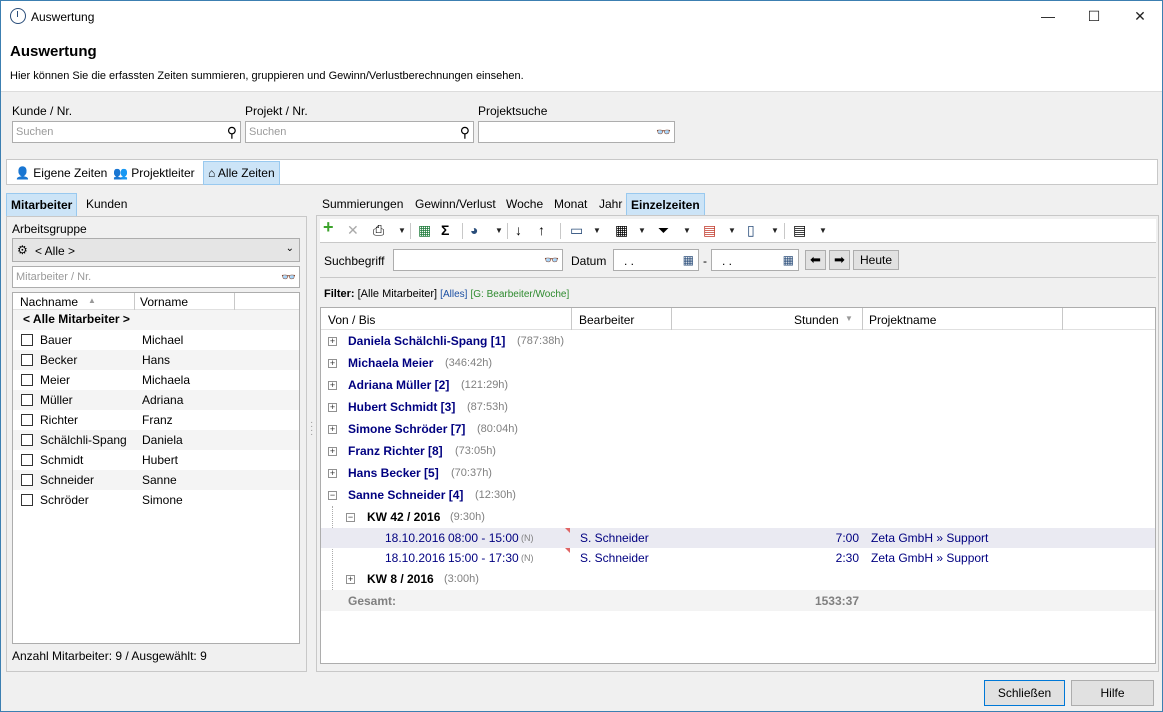  What do you see at coordinates (126, 132) in the screenshot?
I see `kunde-search-input: Suchen ⚲` at bounding box center [126, 132].